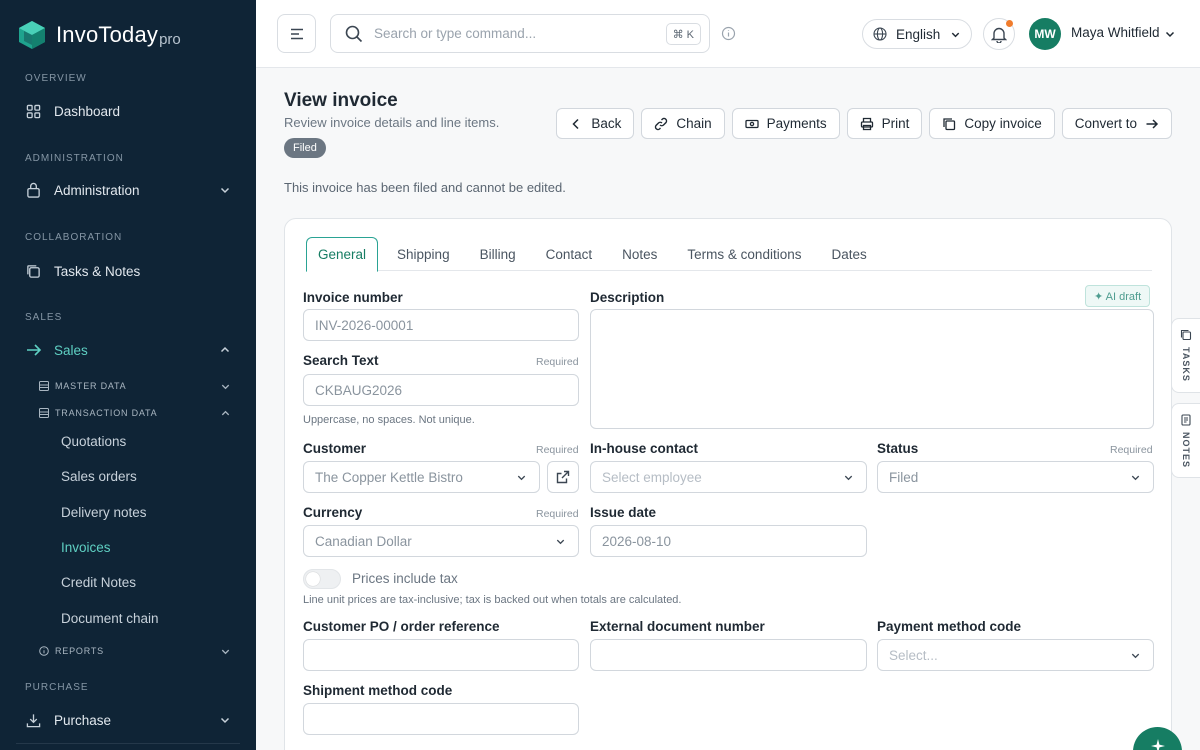 Image resolution: width=1200 pixels, height=750 pixels. Describe the element at coordinates (423, 254) in the screenshot. I see `tab-shipping: Shipping` at that location.